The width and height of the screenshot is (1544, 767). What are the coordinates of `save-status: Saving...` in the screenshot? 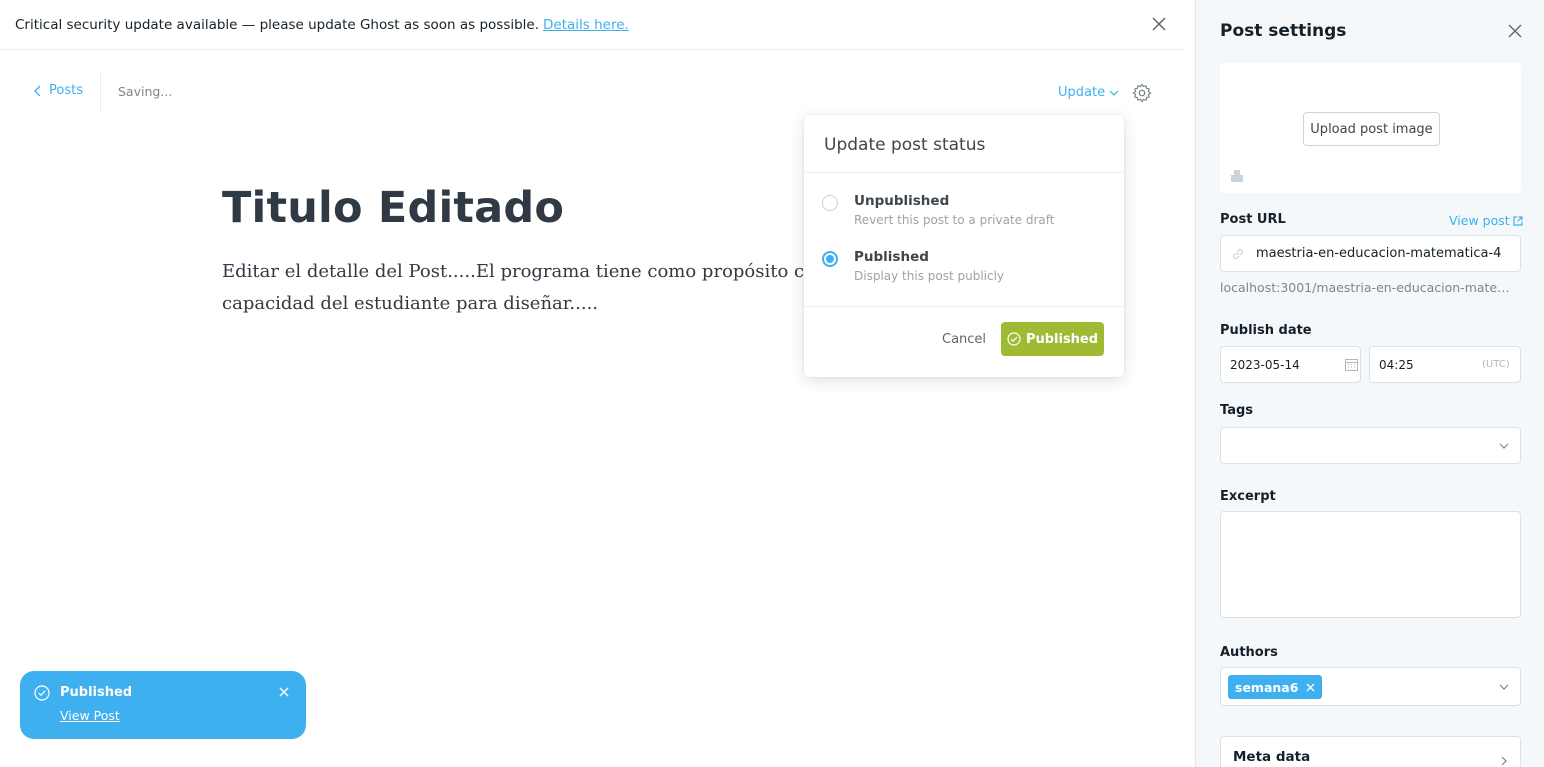 It's located at (145, 91).